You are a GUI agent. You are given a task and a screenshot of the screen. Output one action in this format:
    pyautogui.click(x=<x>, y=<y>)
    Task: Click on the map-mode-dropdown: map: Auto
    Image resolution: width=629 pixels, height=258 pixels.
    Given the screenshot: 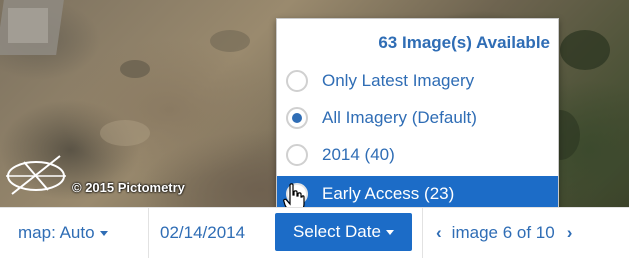 What is the action you would take?
    pyautogui.click(x=63, y=233)
    